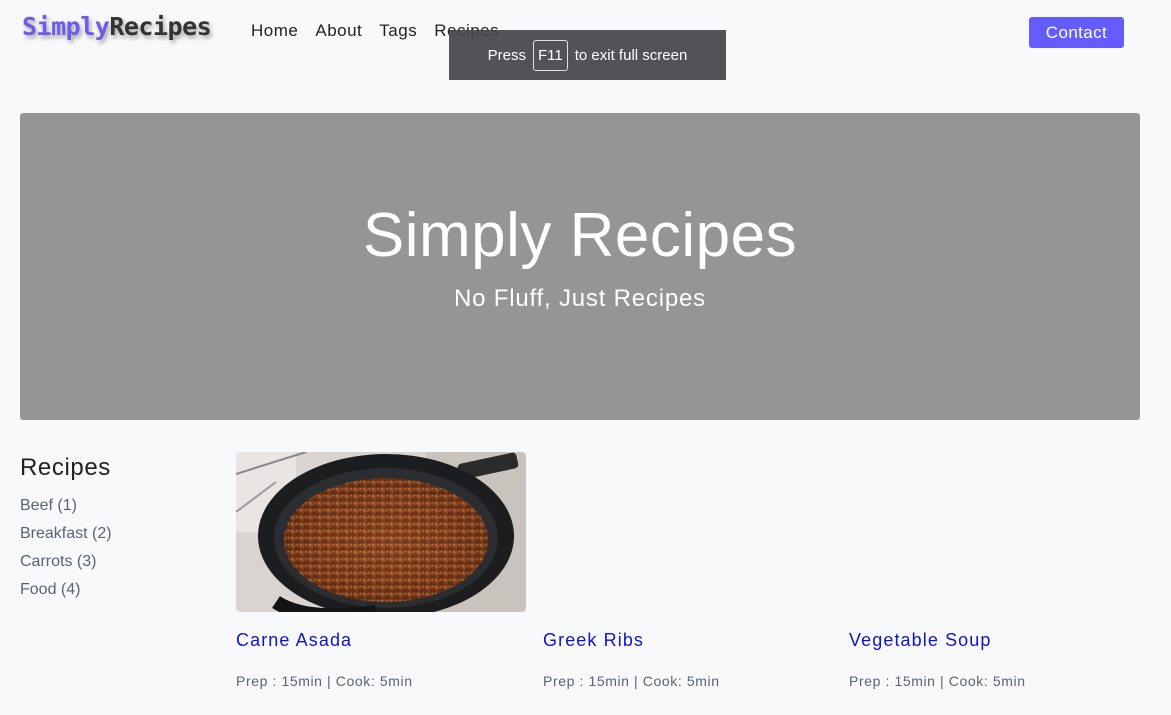 Image resolution: width=1171 pixels, height=715 pixels. Describe the element at coordinates (66, 26) in the screenshot. I see `logo-part-simply: Simply` at that location.